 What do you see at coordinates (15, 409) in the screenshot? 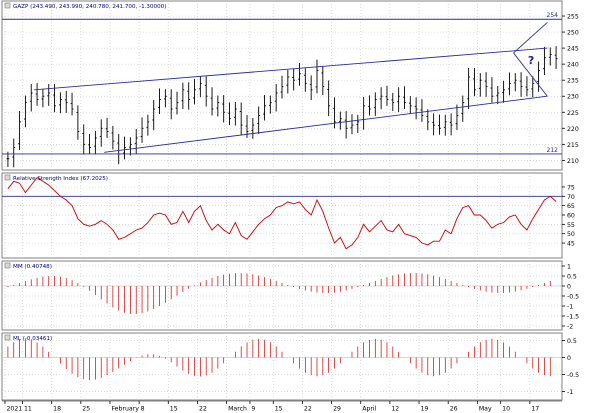
I see `x-tick-label: 2021` at bounding box center [15, 409].